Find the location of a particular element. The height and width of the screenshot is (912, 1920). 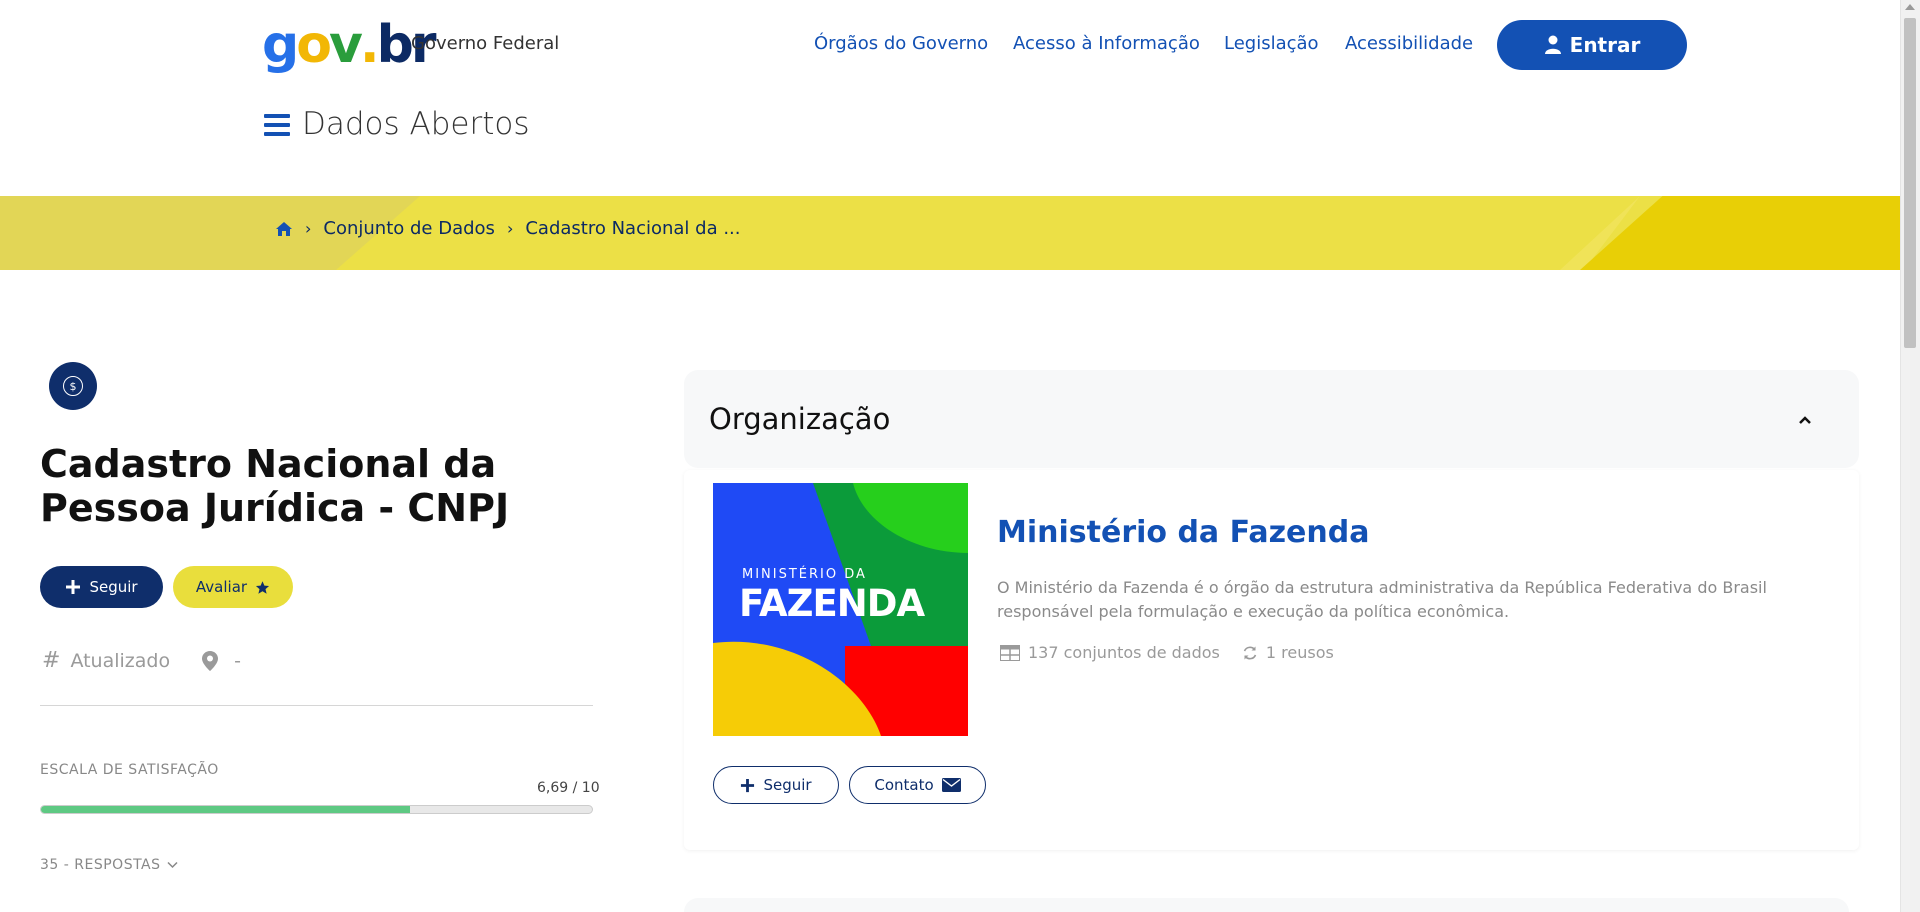

satisfaction-value: 6,69 / 10 is located at coordinates (568, 788).